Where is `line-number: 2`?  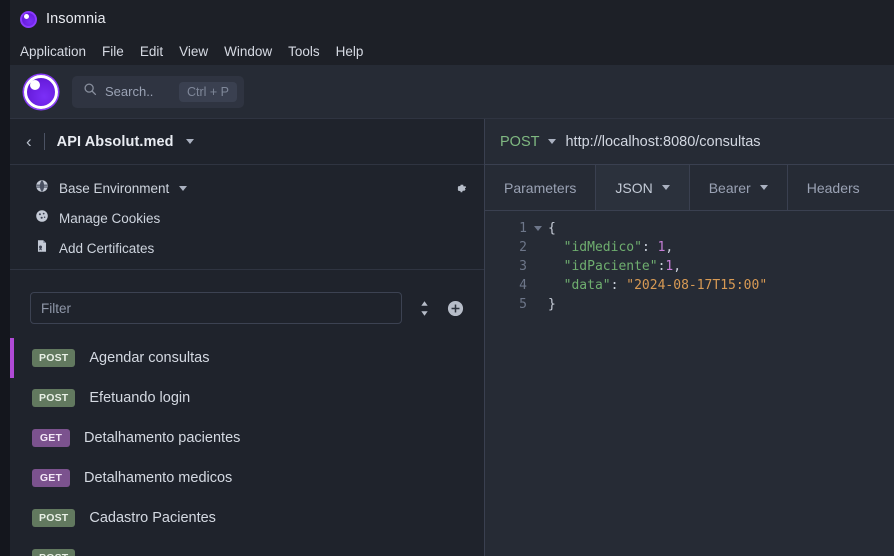 line-number: 2 is located at coordinates (523, 247).